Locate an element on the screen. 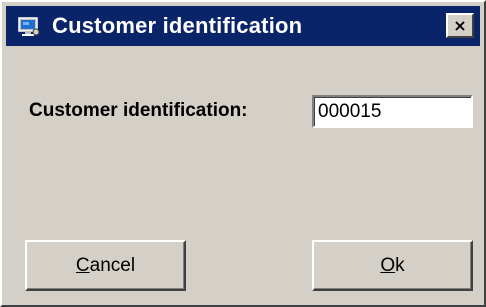 This screenshot has width=486, height=307. ok-label: k is located at coordinates (400, 265).